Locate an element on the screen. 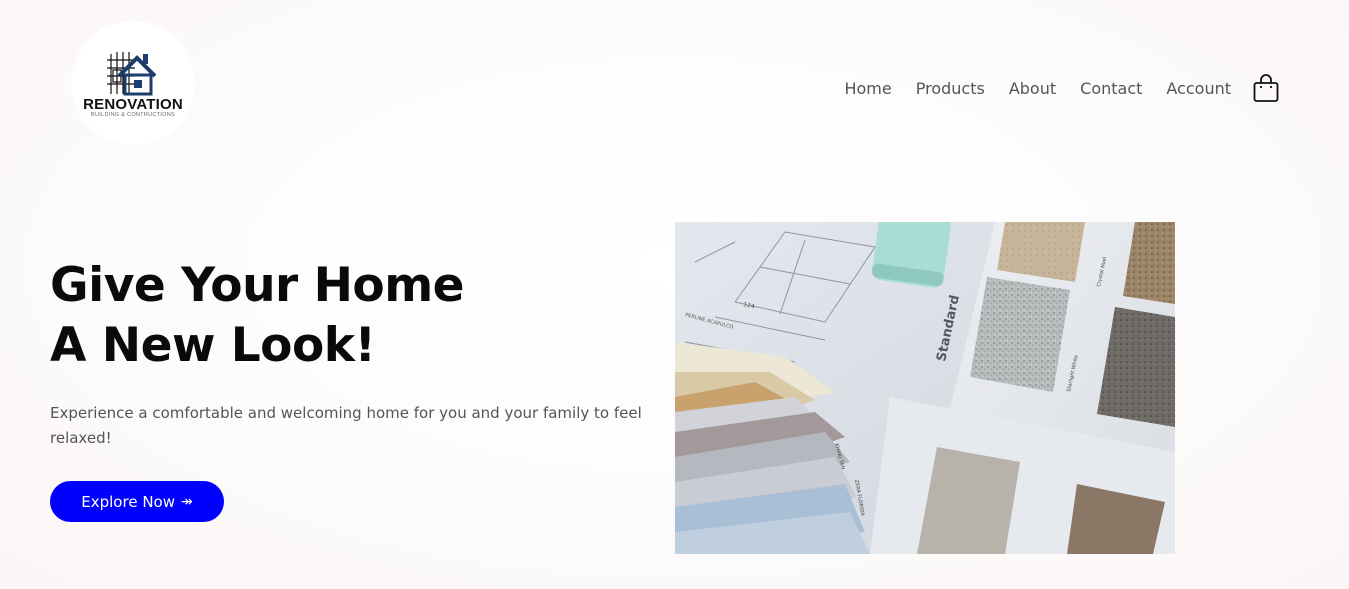  hero-title: Give Your Home A New Look! is located at coordinates (257, 316).